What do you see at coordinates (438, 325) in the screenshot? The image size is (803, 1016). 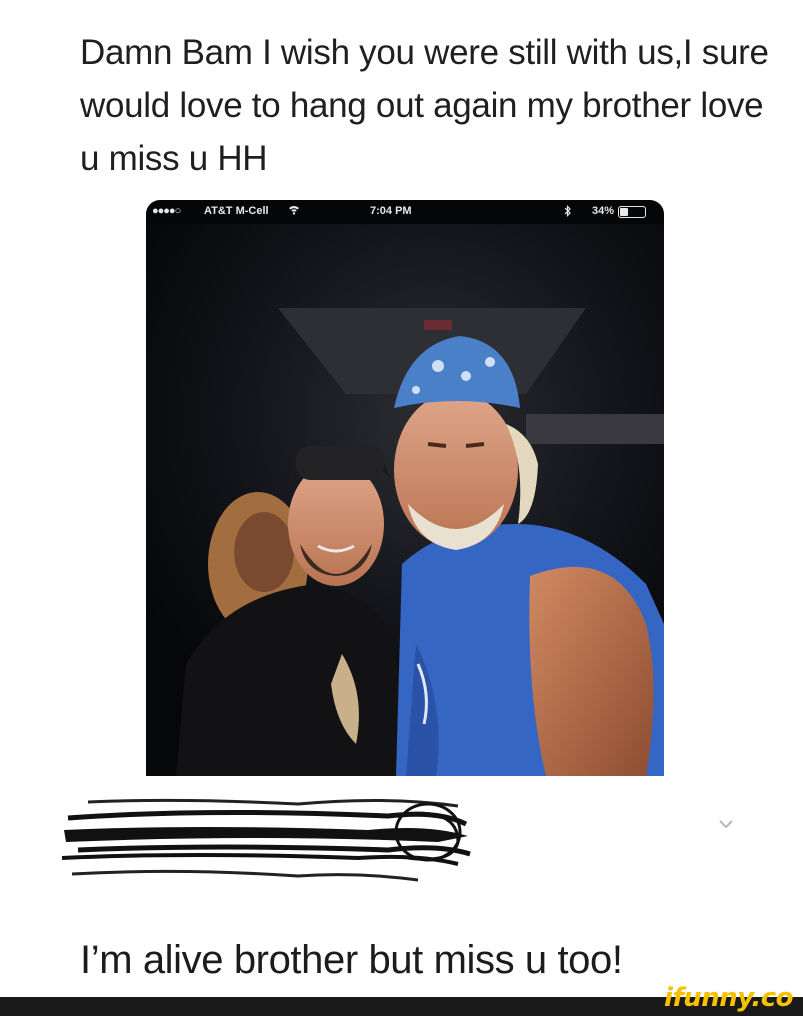 I see `ceiling-light` at bounding box center [438, 325].